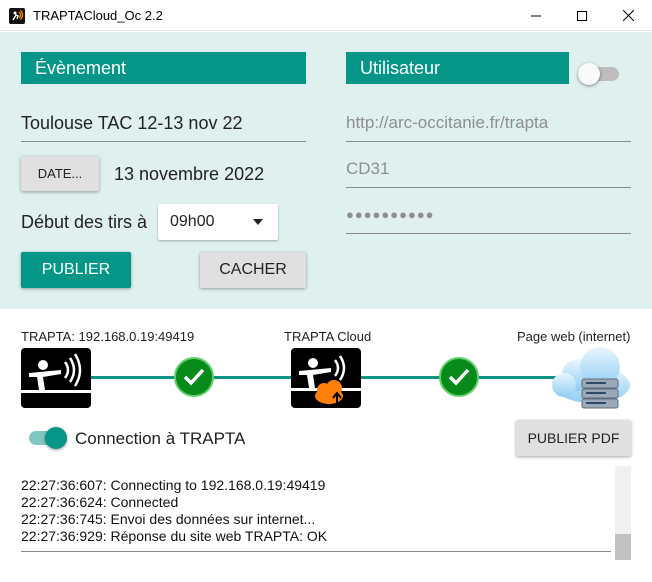  I want to click on log-scrollbar, so click(623, 513).